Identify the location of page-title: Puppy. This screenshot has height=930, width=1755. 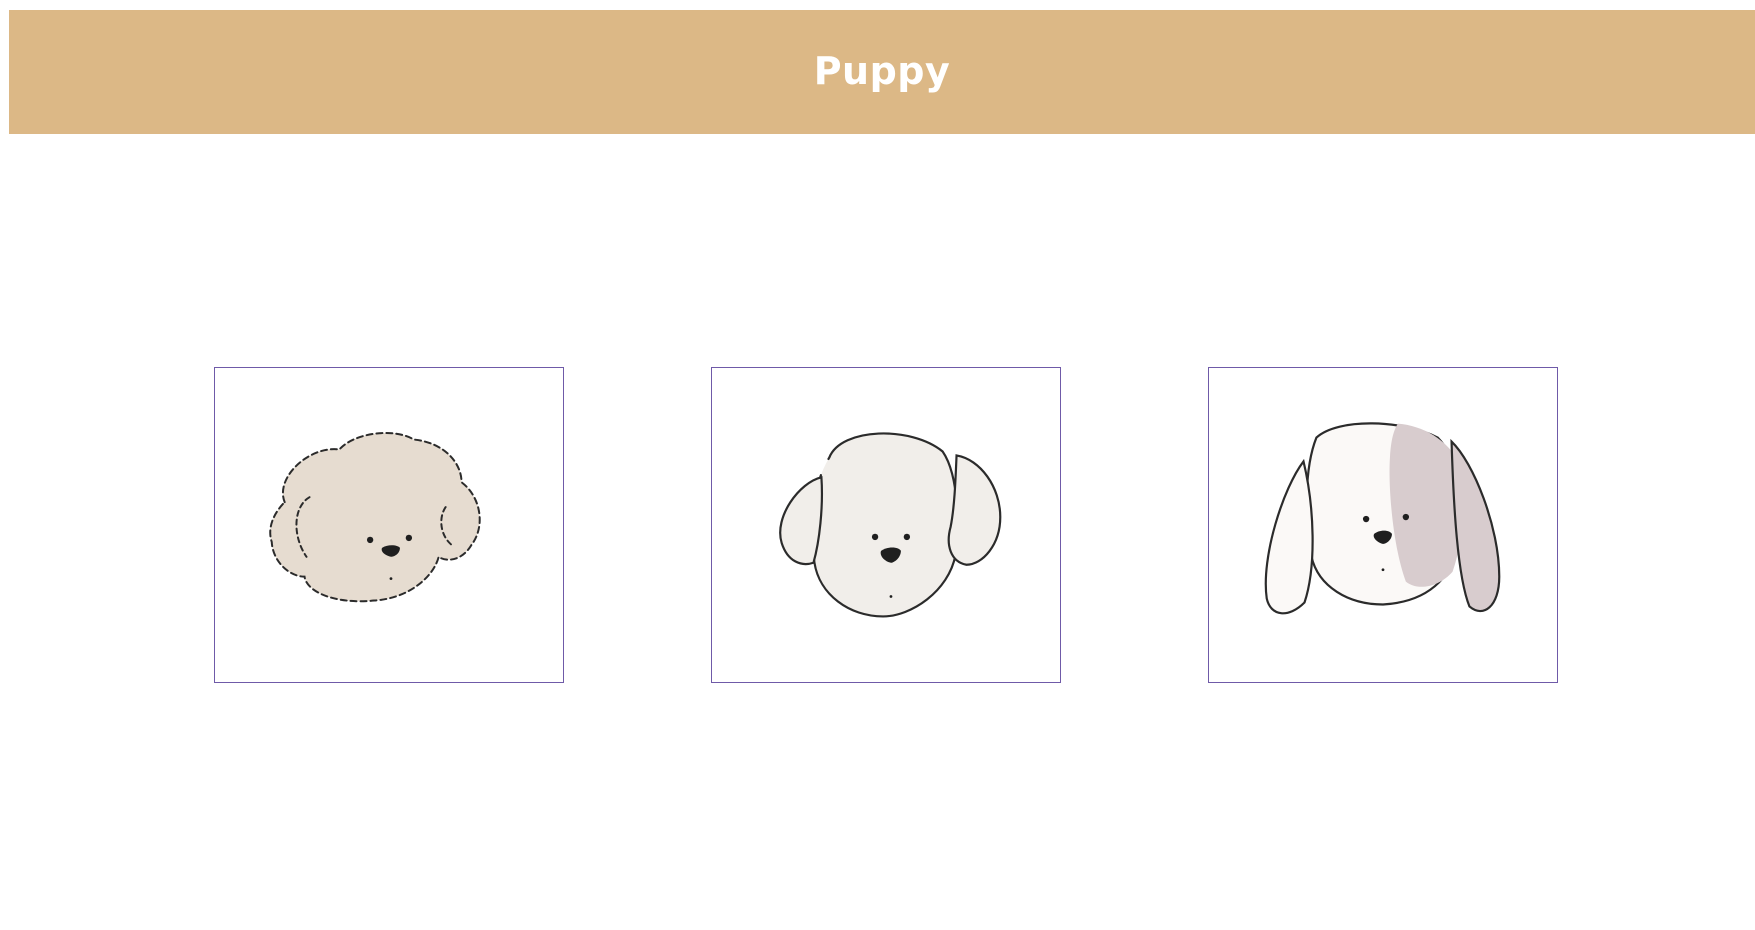
(882, 71).